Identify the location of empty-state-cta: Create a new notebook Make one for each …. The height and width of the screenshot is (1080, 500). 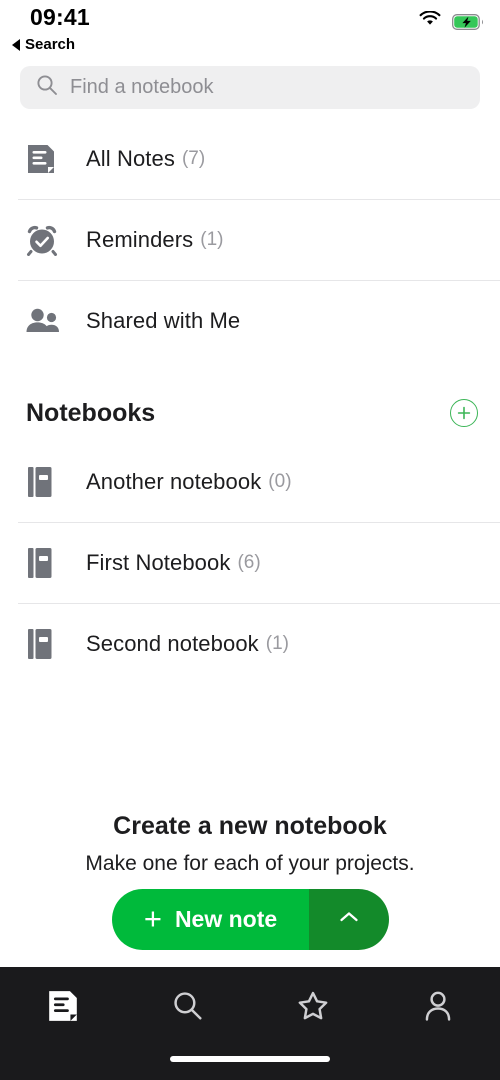
(250, 844).